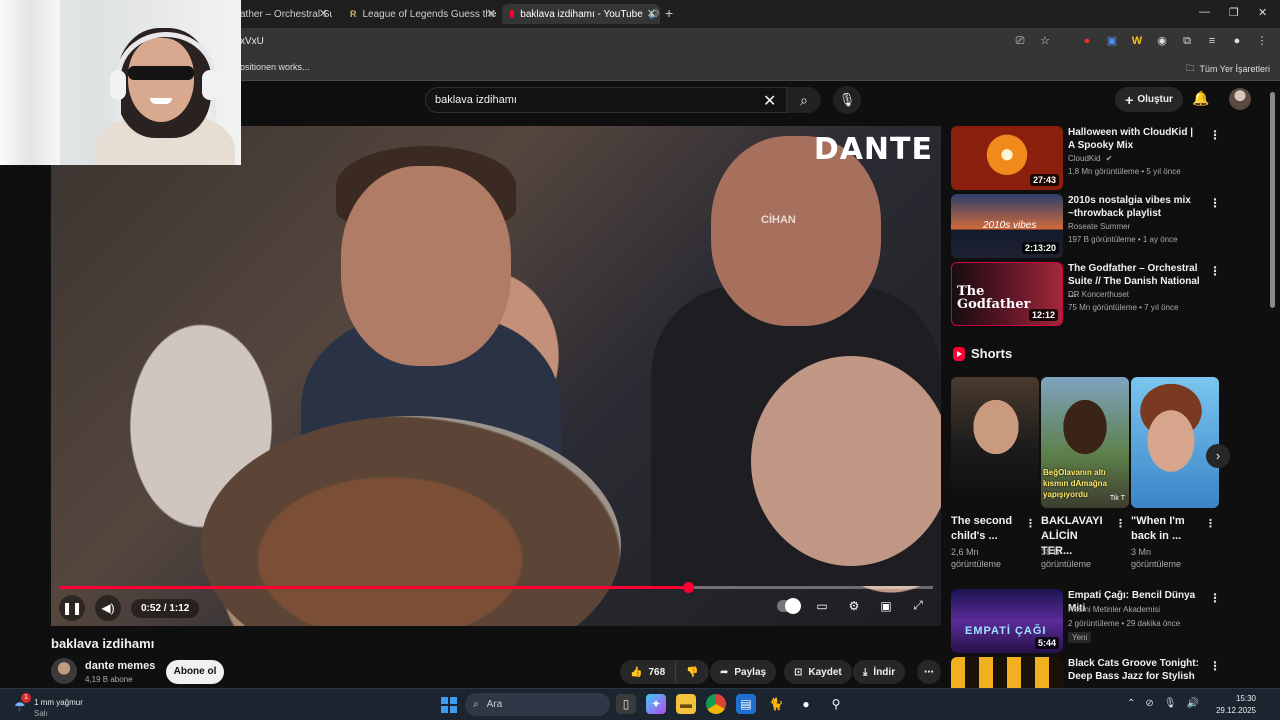  Describe the element at coordinates (1192, 703) in the screenshot. I see `speaker-tray-icon: 🔊` at that location.